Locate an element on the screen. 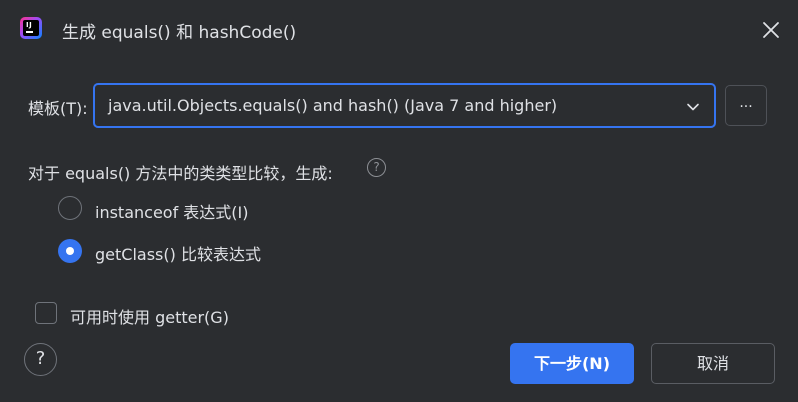  dialog-title: 生成 equals() 和 hashCode() is located at coordinates (179, 33).